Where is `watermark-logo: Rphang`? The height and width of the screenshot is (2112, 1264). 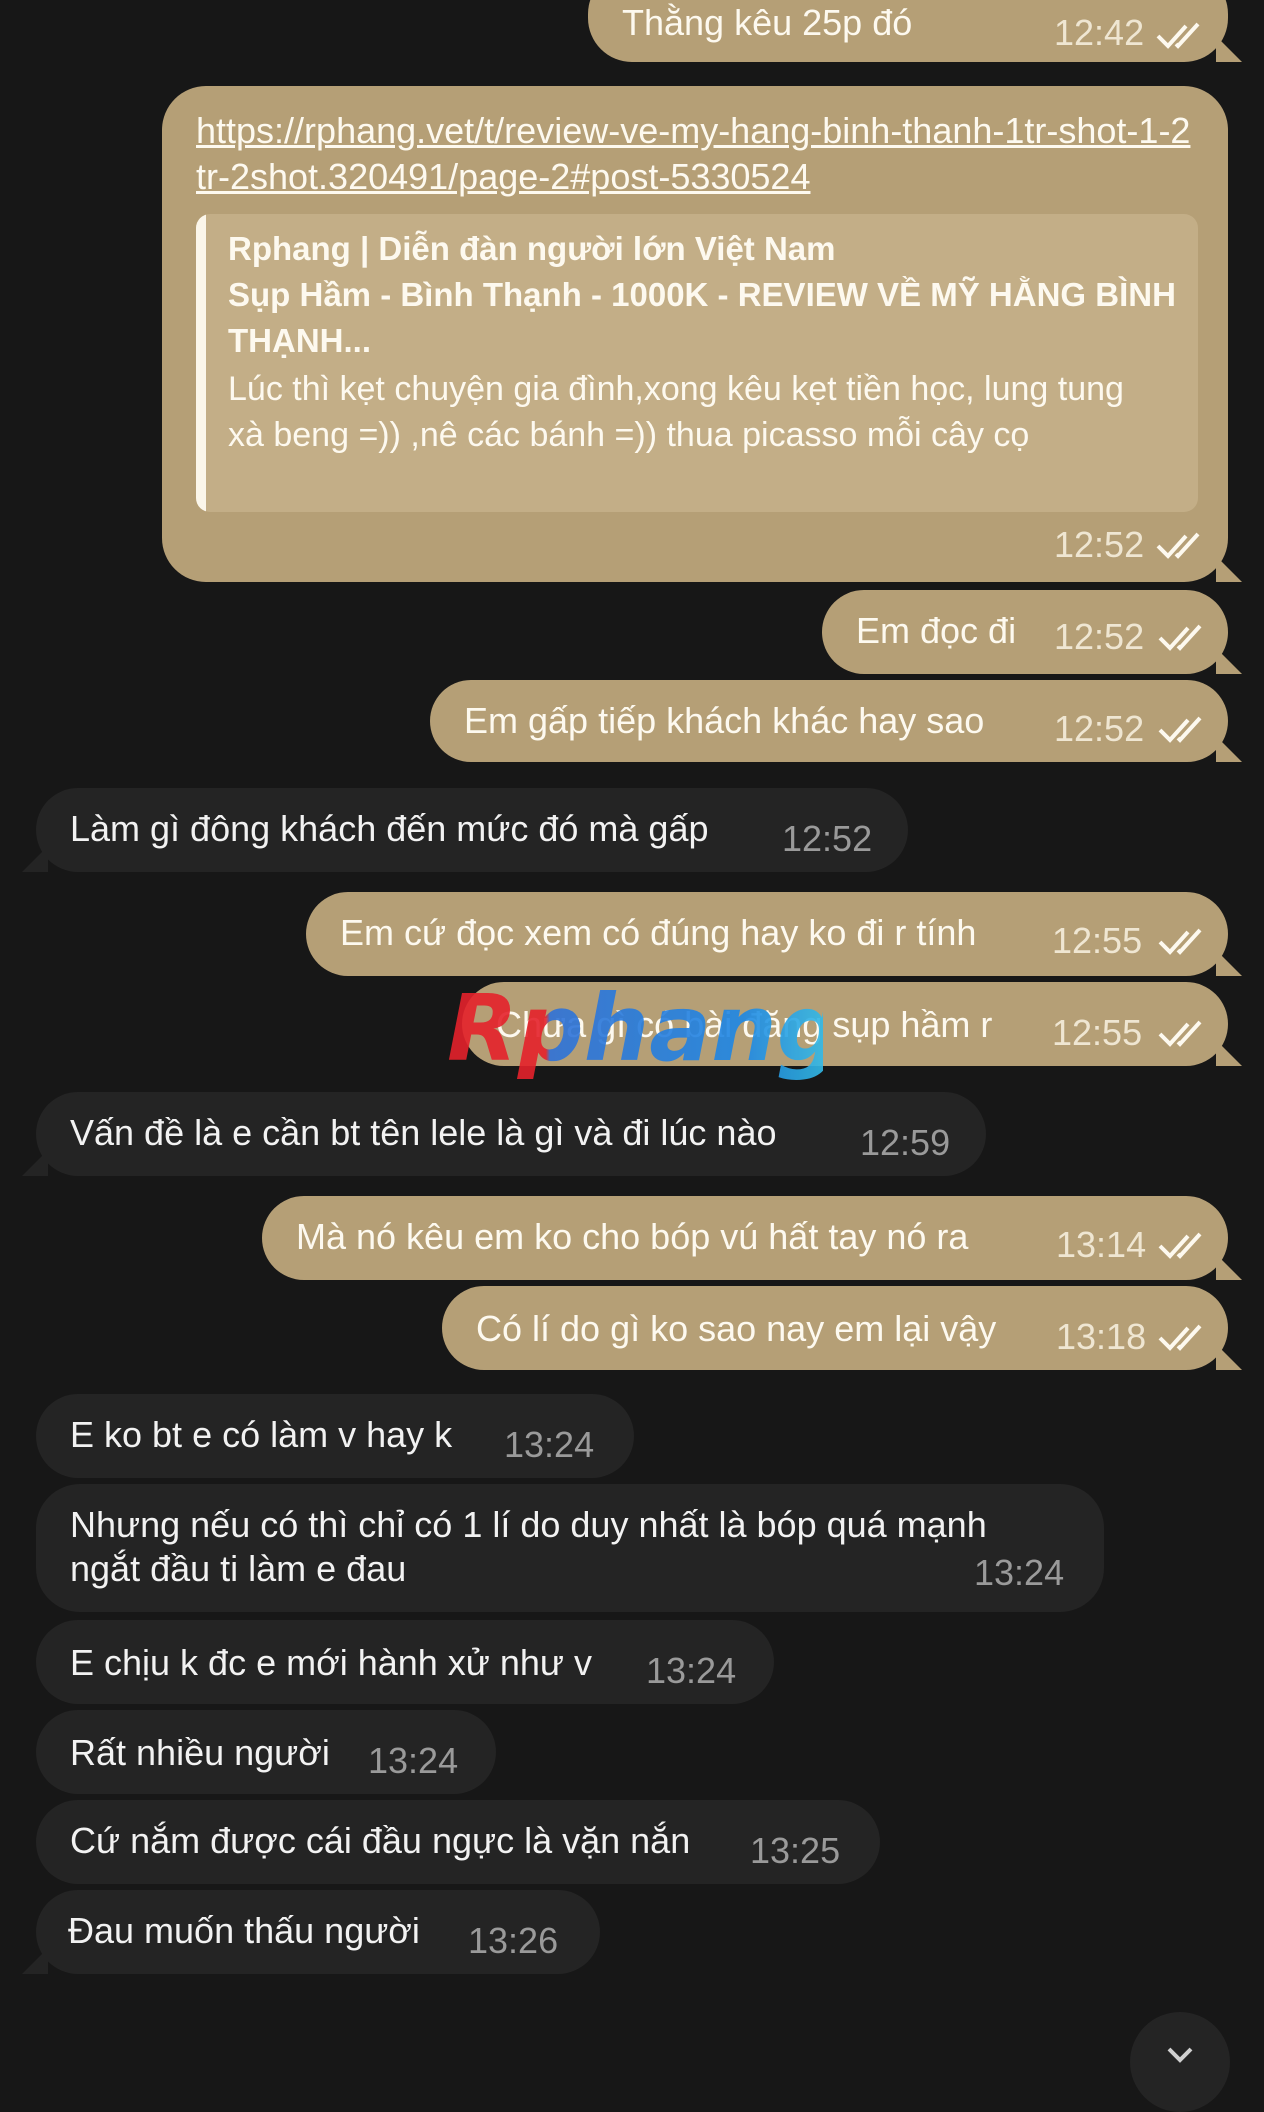
watermark-logo: Rphang is located at coordinates (643, 1028).